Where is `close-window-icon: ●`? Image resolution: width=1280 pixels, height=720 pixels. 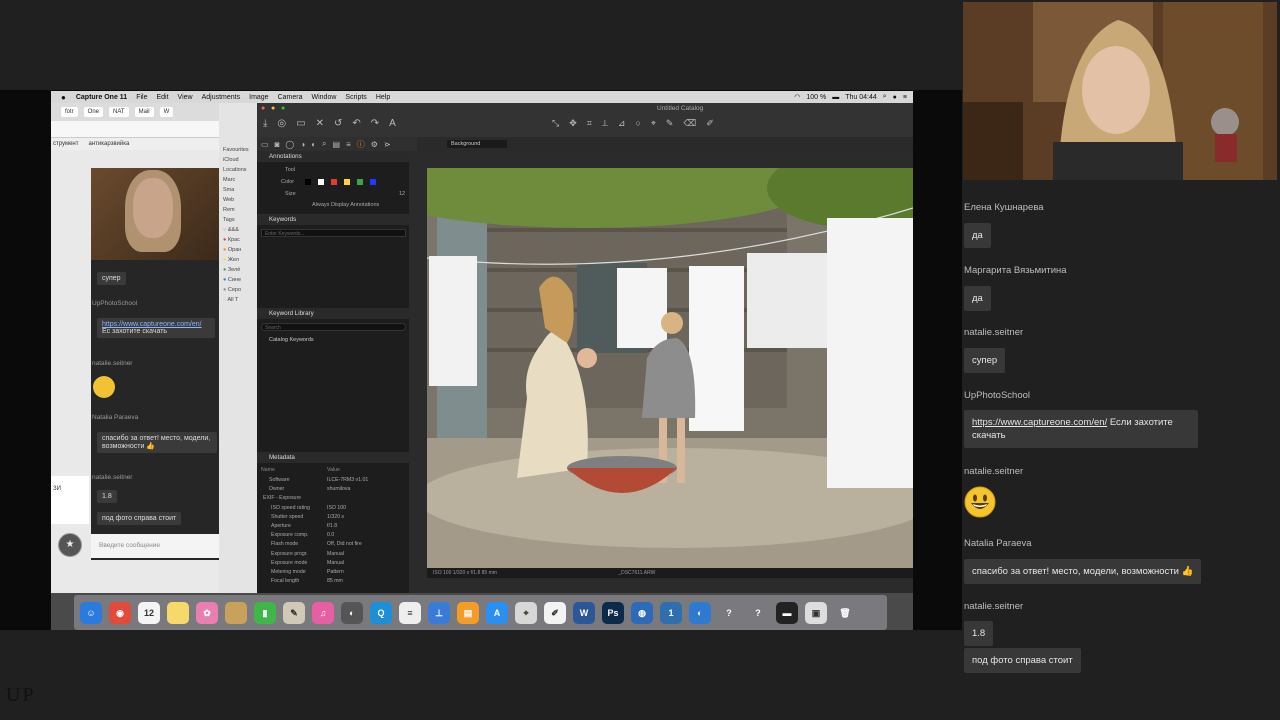
close-window-icon: ● is located at coordinates (263, 108).